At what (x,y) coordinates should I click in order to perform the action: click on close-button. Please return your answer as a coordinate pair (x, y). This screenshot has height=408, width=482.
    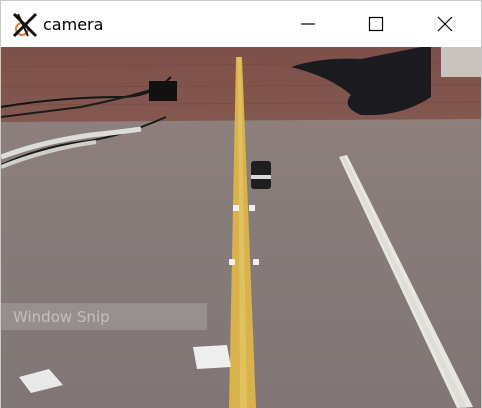
    Looking at the image, I should click on (445, 24).